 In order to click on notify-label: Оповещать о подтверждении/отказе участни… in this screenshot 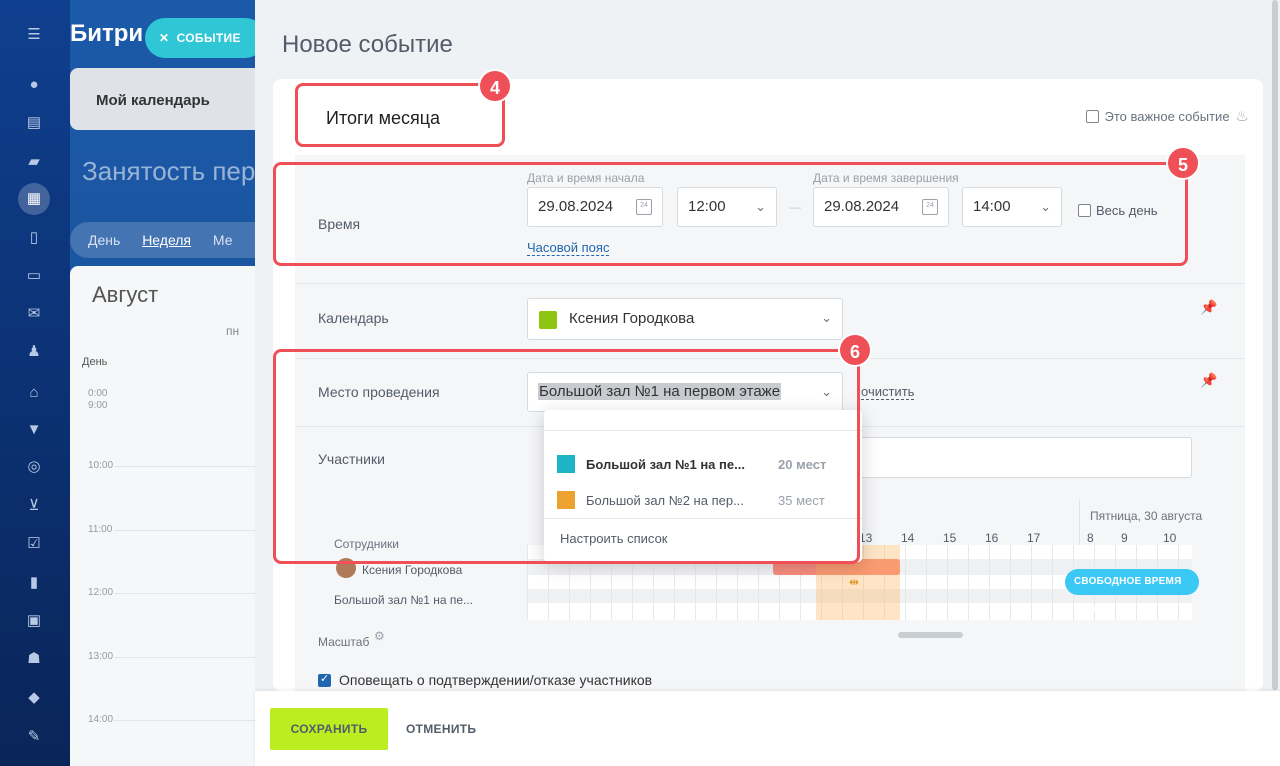, I will do `click(496, 680)`.